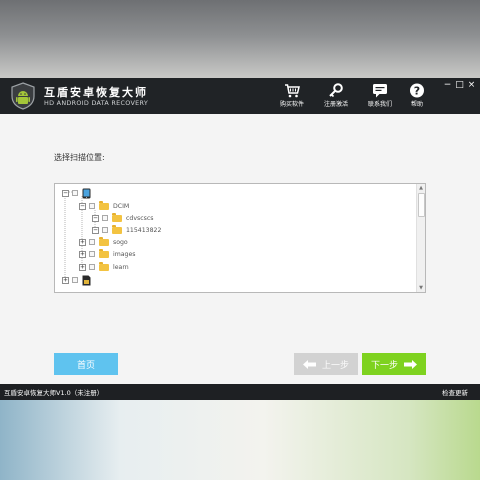 Image resolution: width=480 pixels, height=480 pixels. I want to click on key-icon, so click(336, 90).